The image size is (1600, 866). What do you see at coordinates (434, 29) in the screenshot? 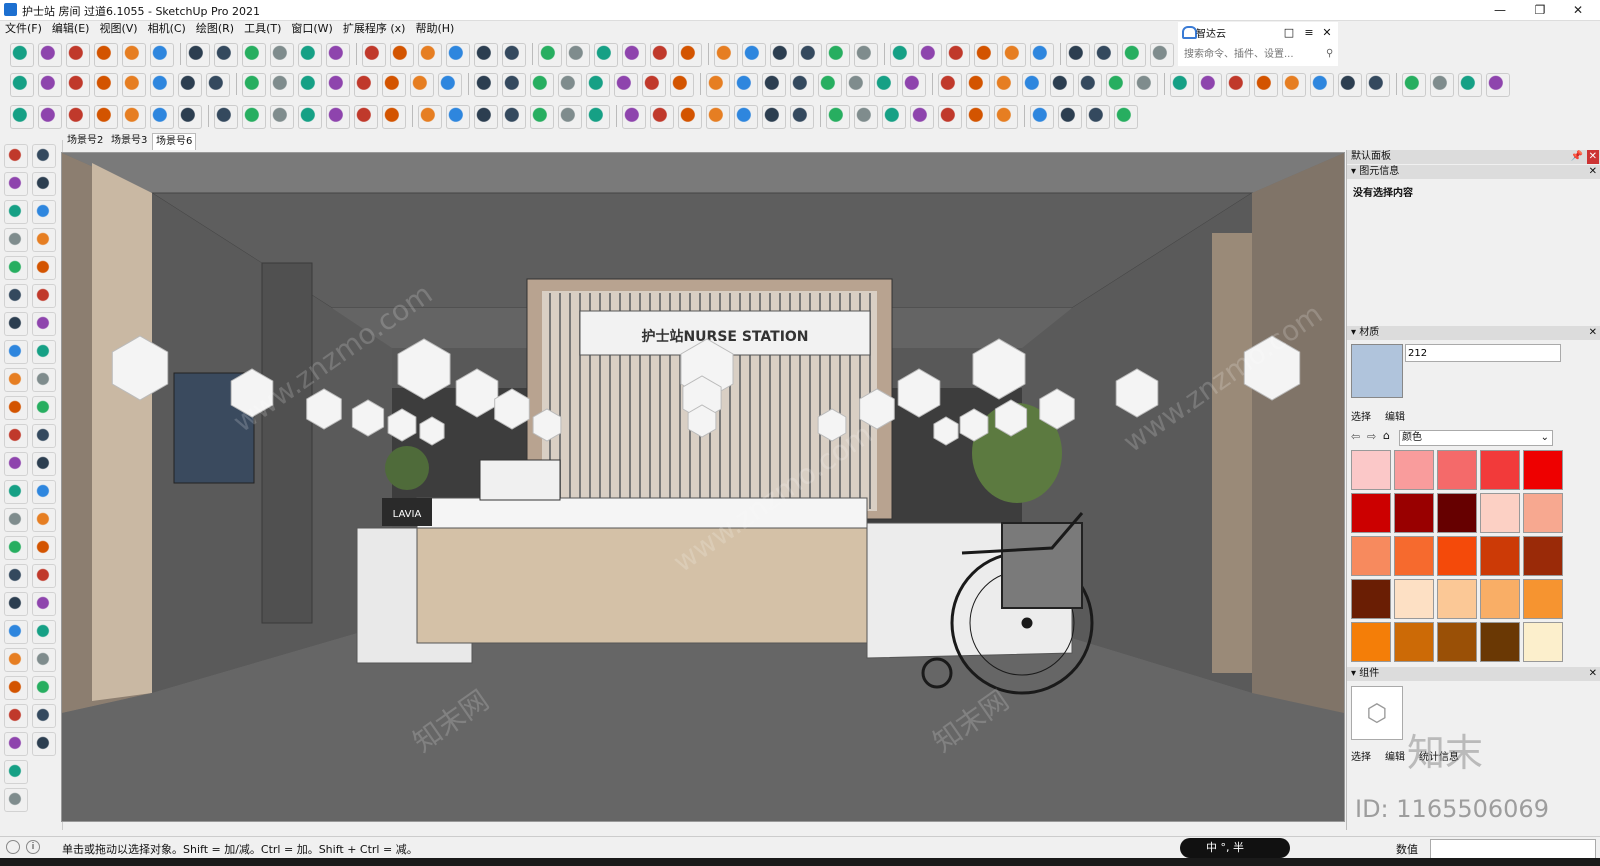
I see `menu-help: 帮助(H)` at bounding box center [434, 29].